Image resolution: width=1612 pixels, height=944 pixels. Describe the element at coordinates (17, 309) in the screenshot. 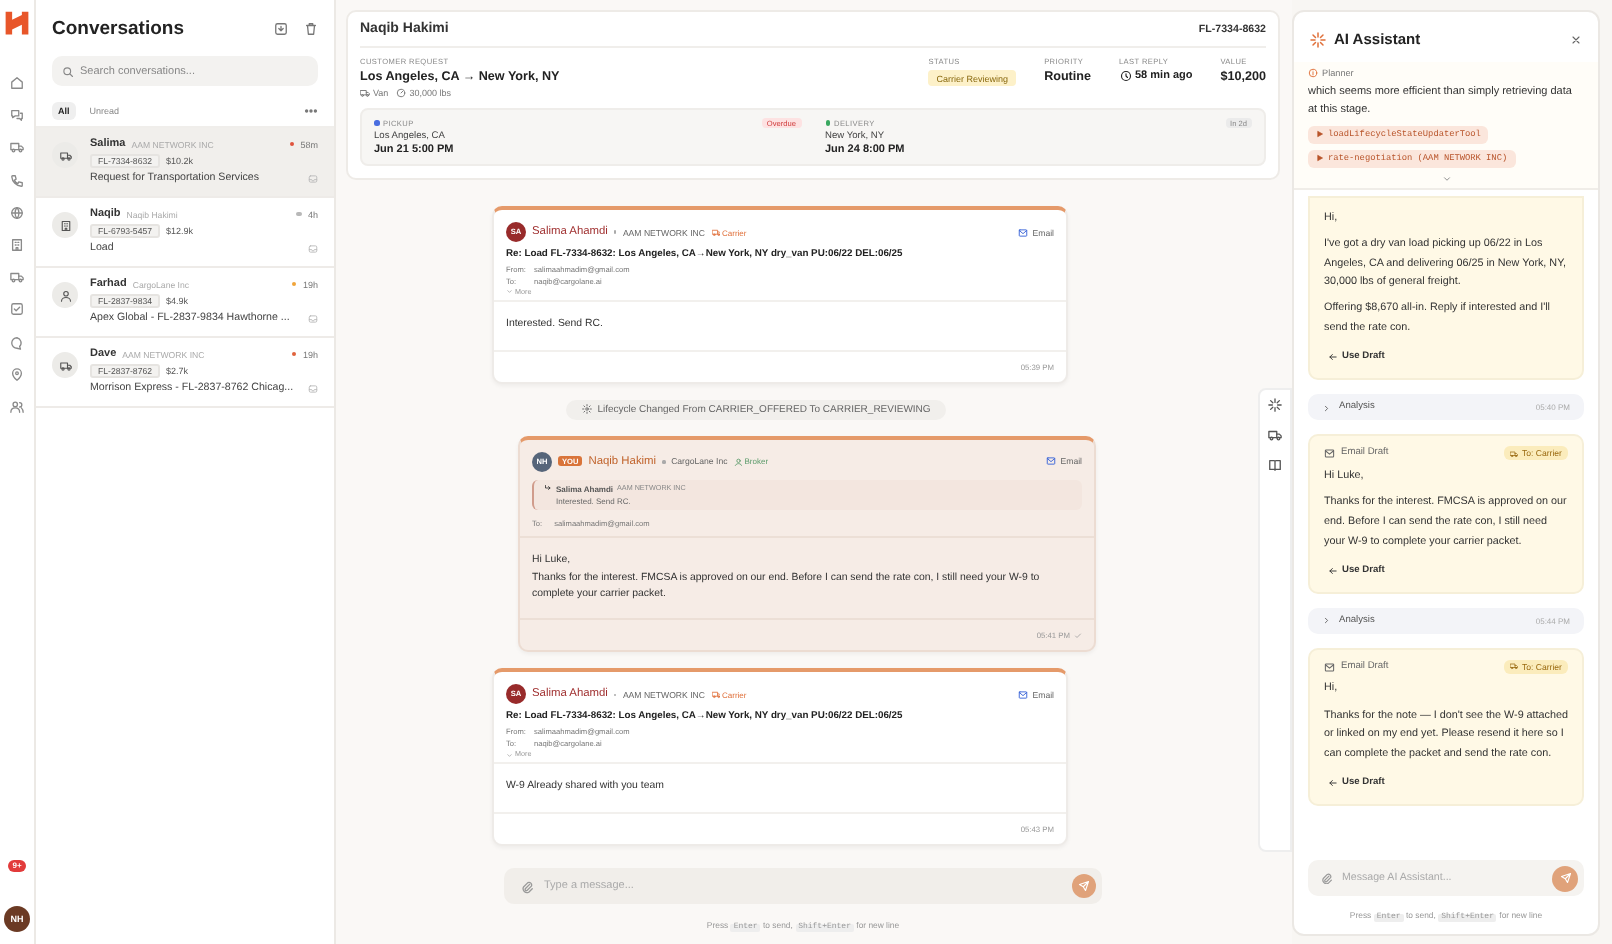

I see `checklist-icon` at that location.